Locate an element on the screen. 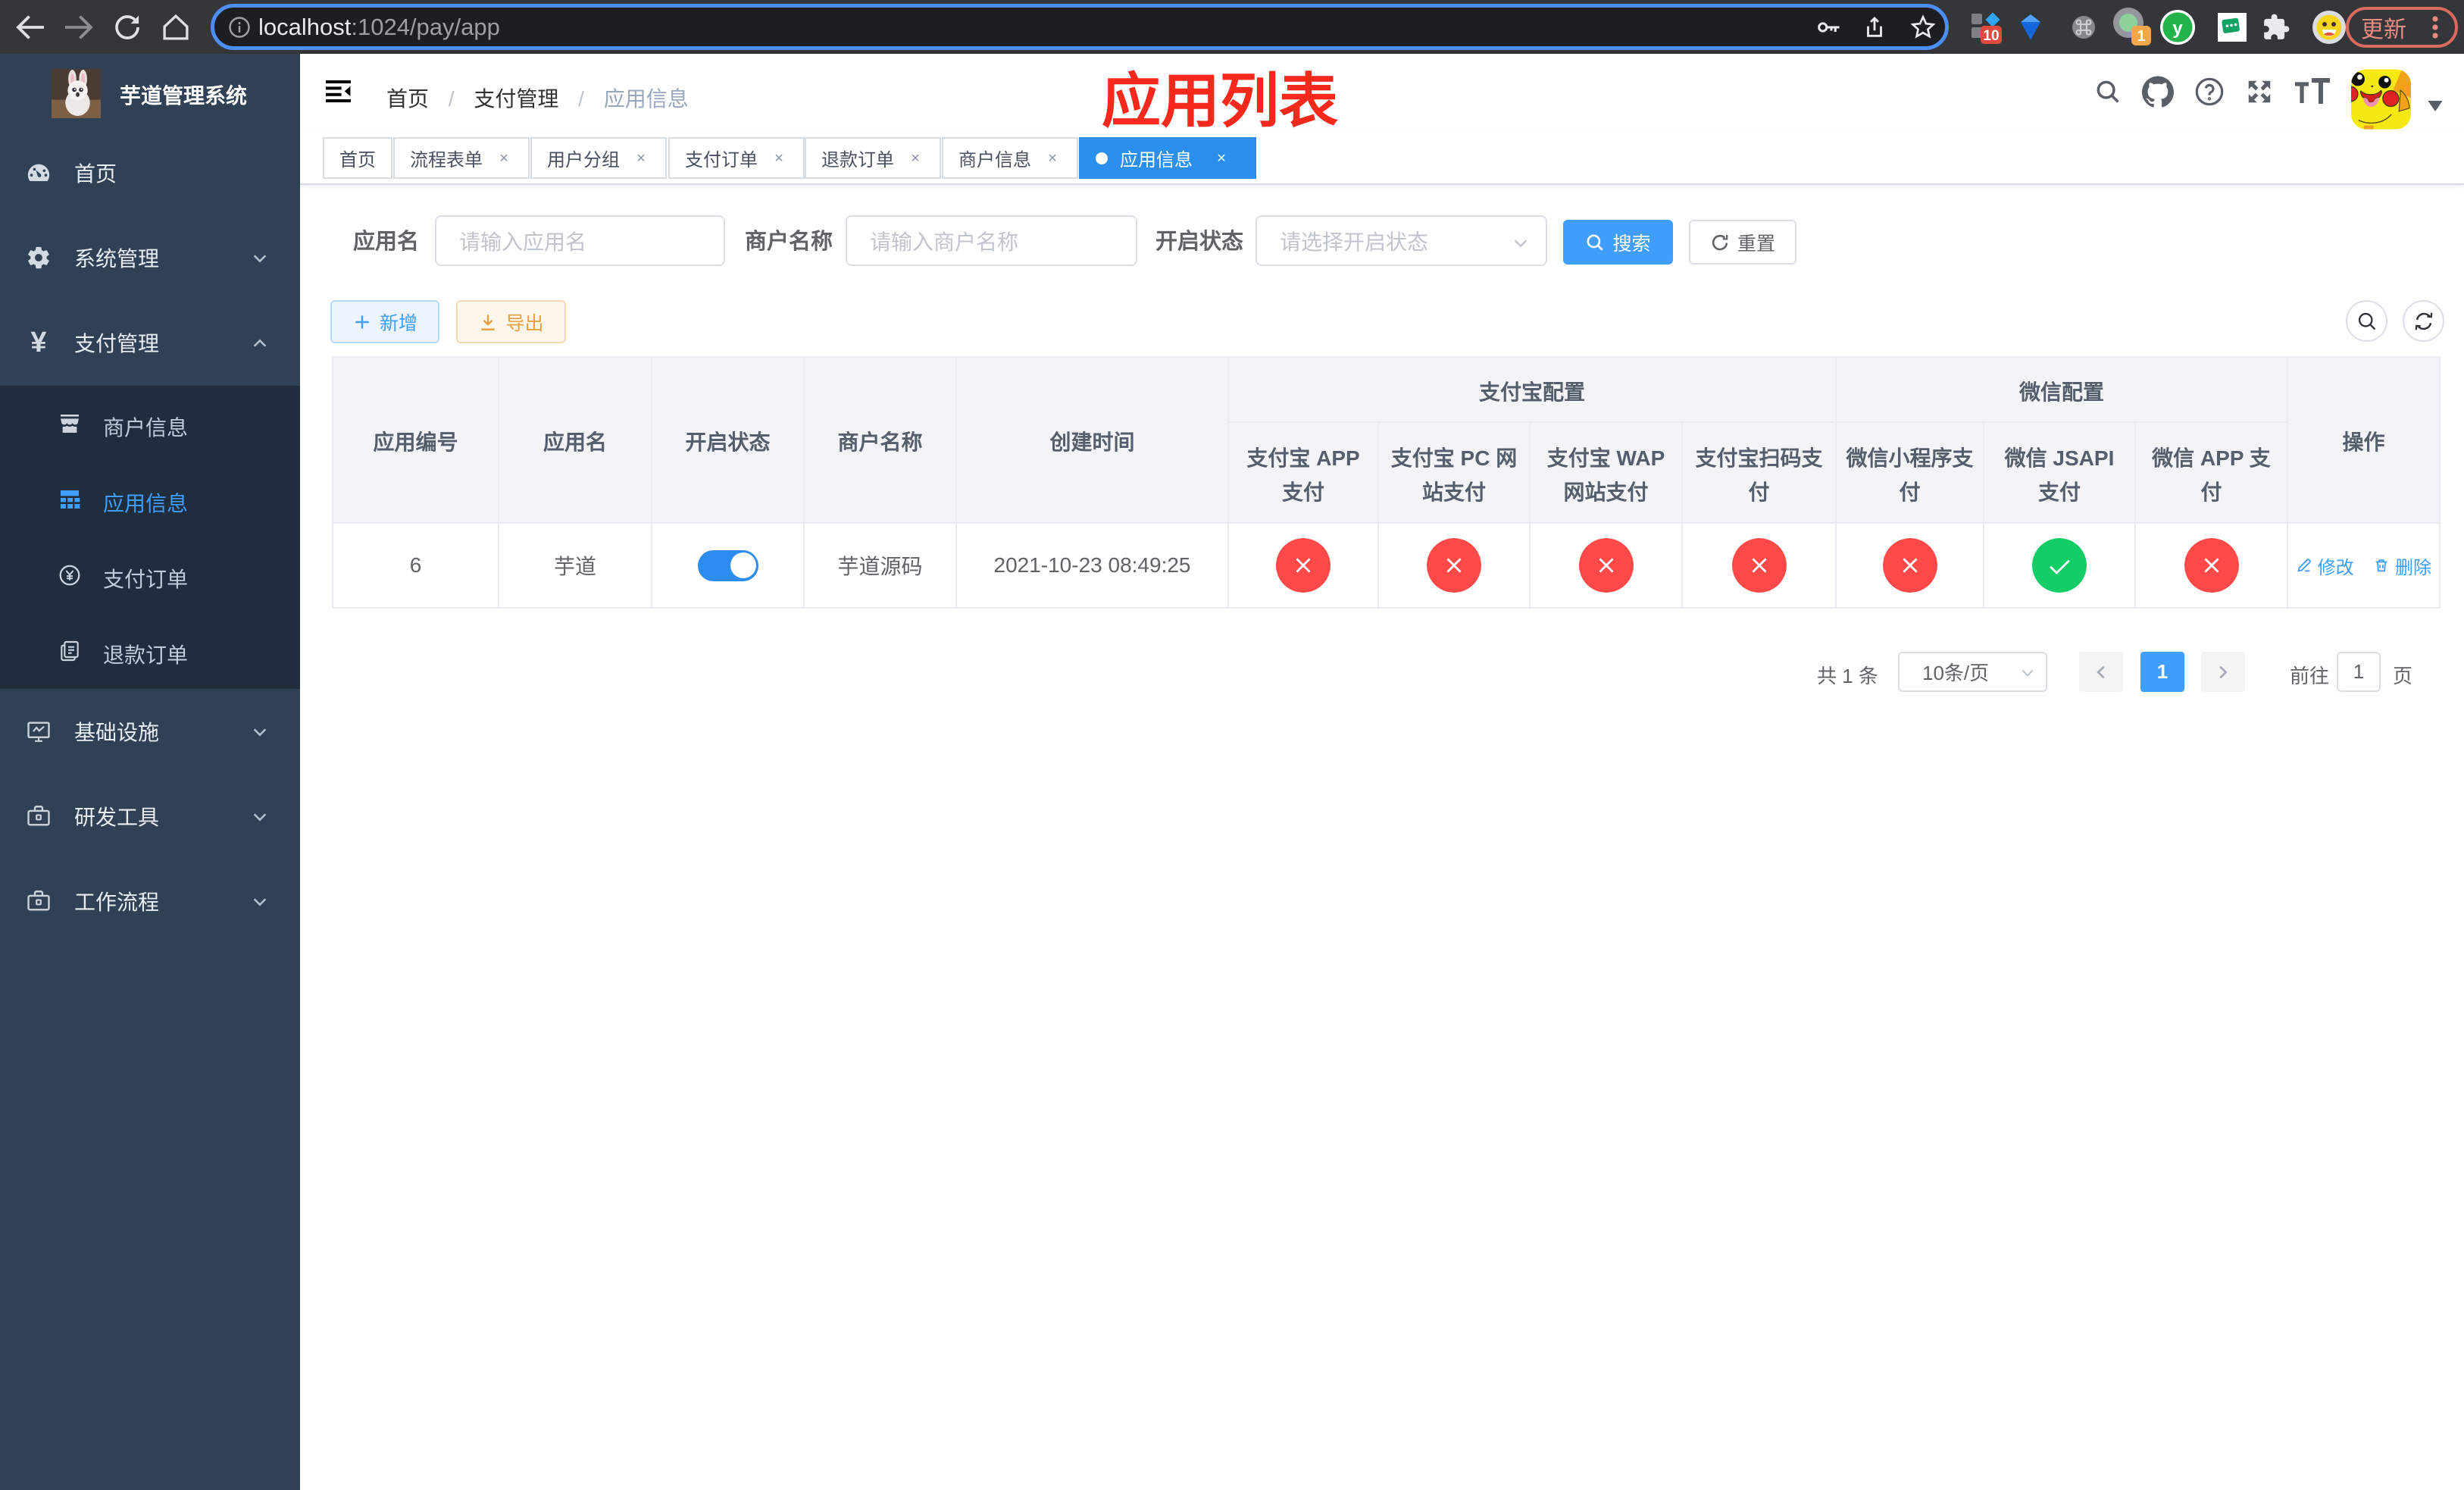 Image resolution: width=2464 pixels, height=1490 pixels. svg-text: 10 is located at coordinates (1991, 36).